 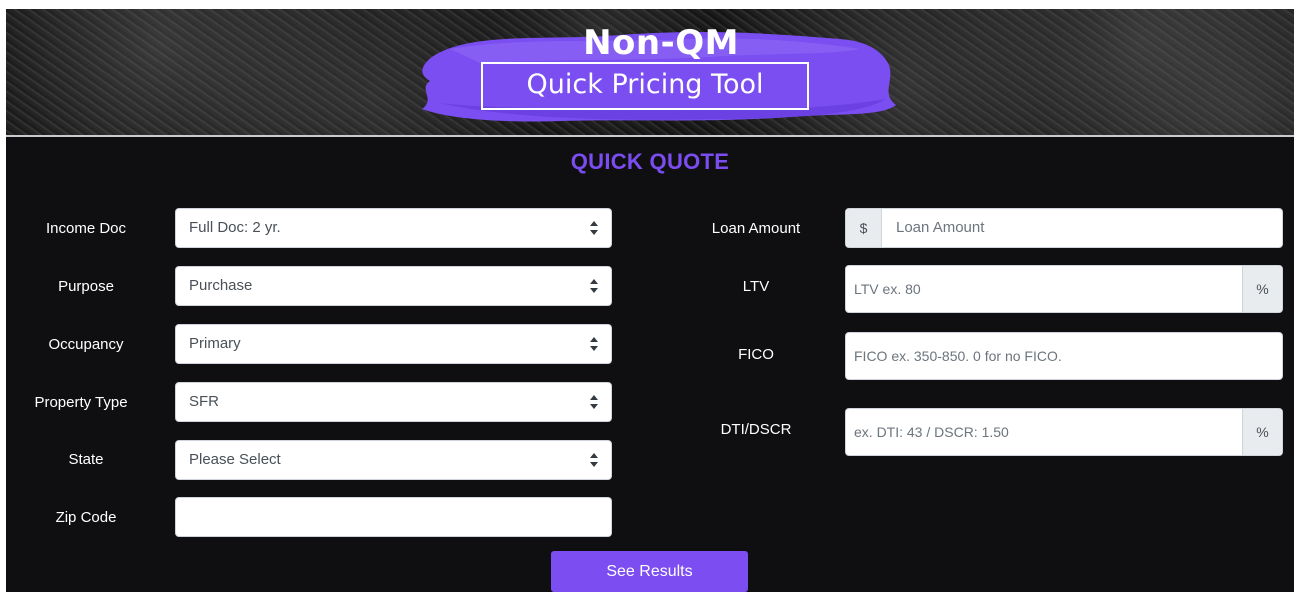 I want to click on occupancy-label: Occupancy, so click(x=86, y=344).